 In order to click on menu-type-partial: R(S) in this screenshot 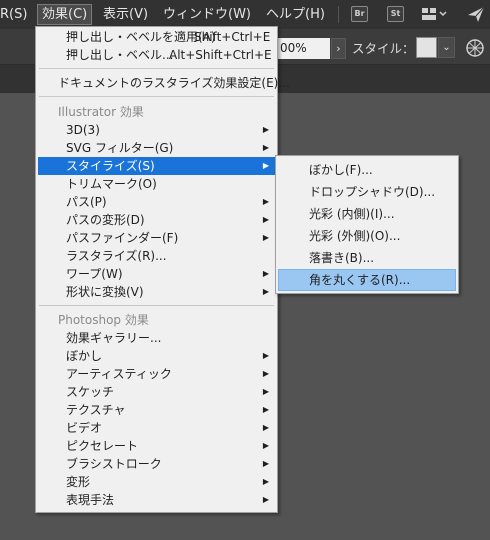, I will do `click(13, 14)`.